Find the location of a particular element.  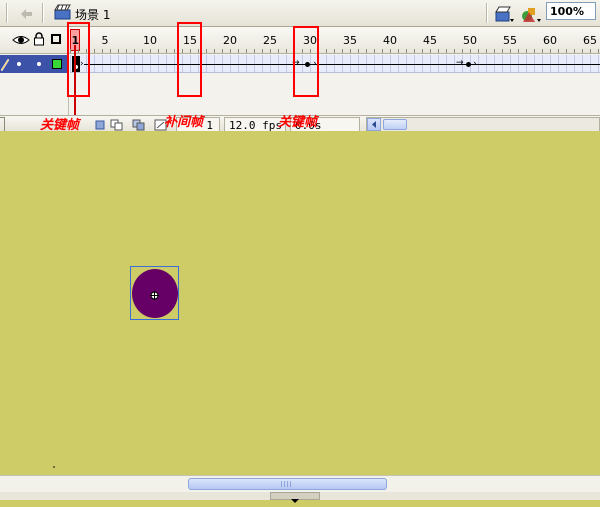

stage-hscroll is located at coordinates (300, 484).